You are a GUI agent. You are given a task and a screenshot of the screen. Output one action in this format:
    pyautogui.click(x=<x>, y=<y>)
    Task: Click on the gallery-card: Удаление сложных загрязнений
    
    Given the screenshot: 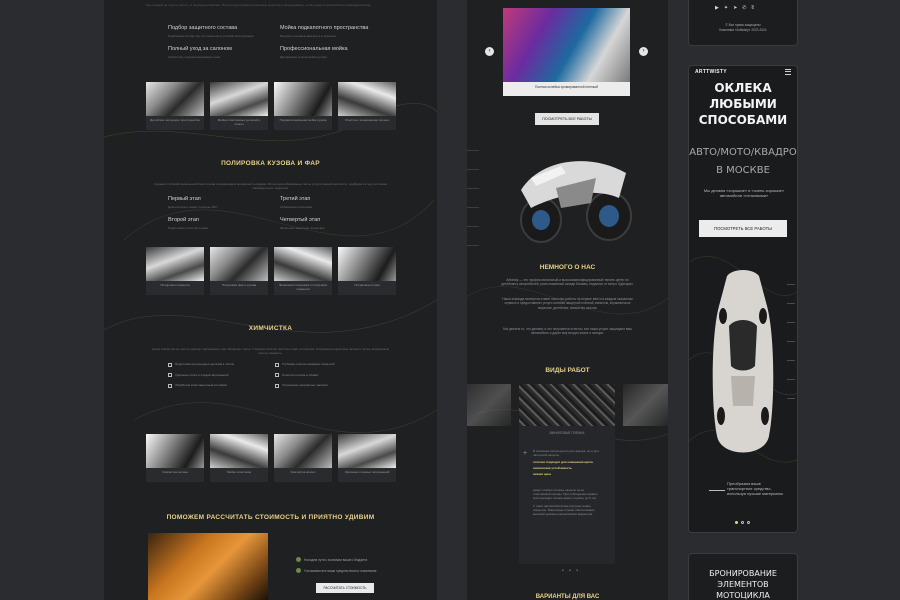 What is the action you would take?
    pyautogui.click(x=367, y=458)
    